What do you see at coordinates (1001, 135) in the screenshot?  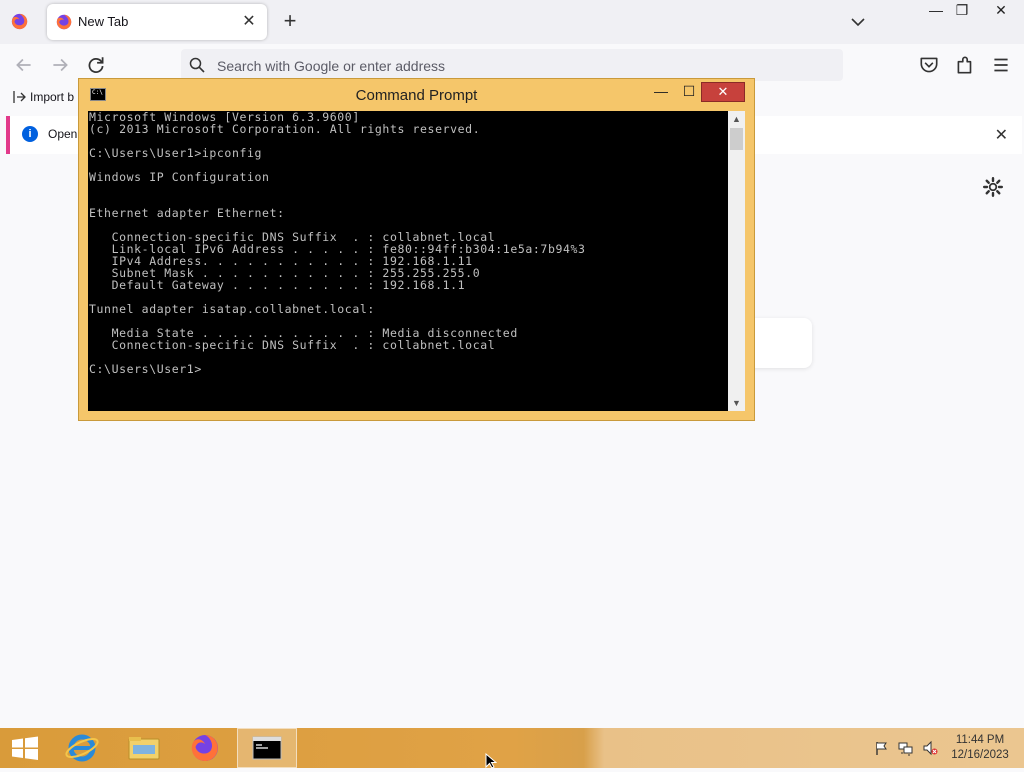 I see `notification-close-icon: ✕` at bounding box center [1001, 135].